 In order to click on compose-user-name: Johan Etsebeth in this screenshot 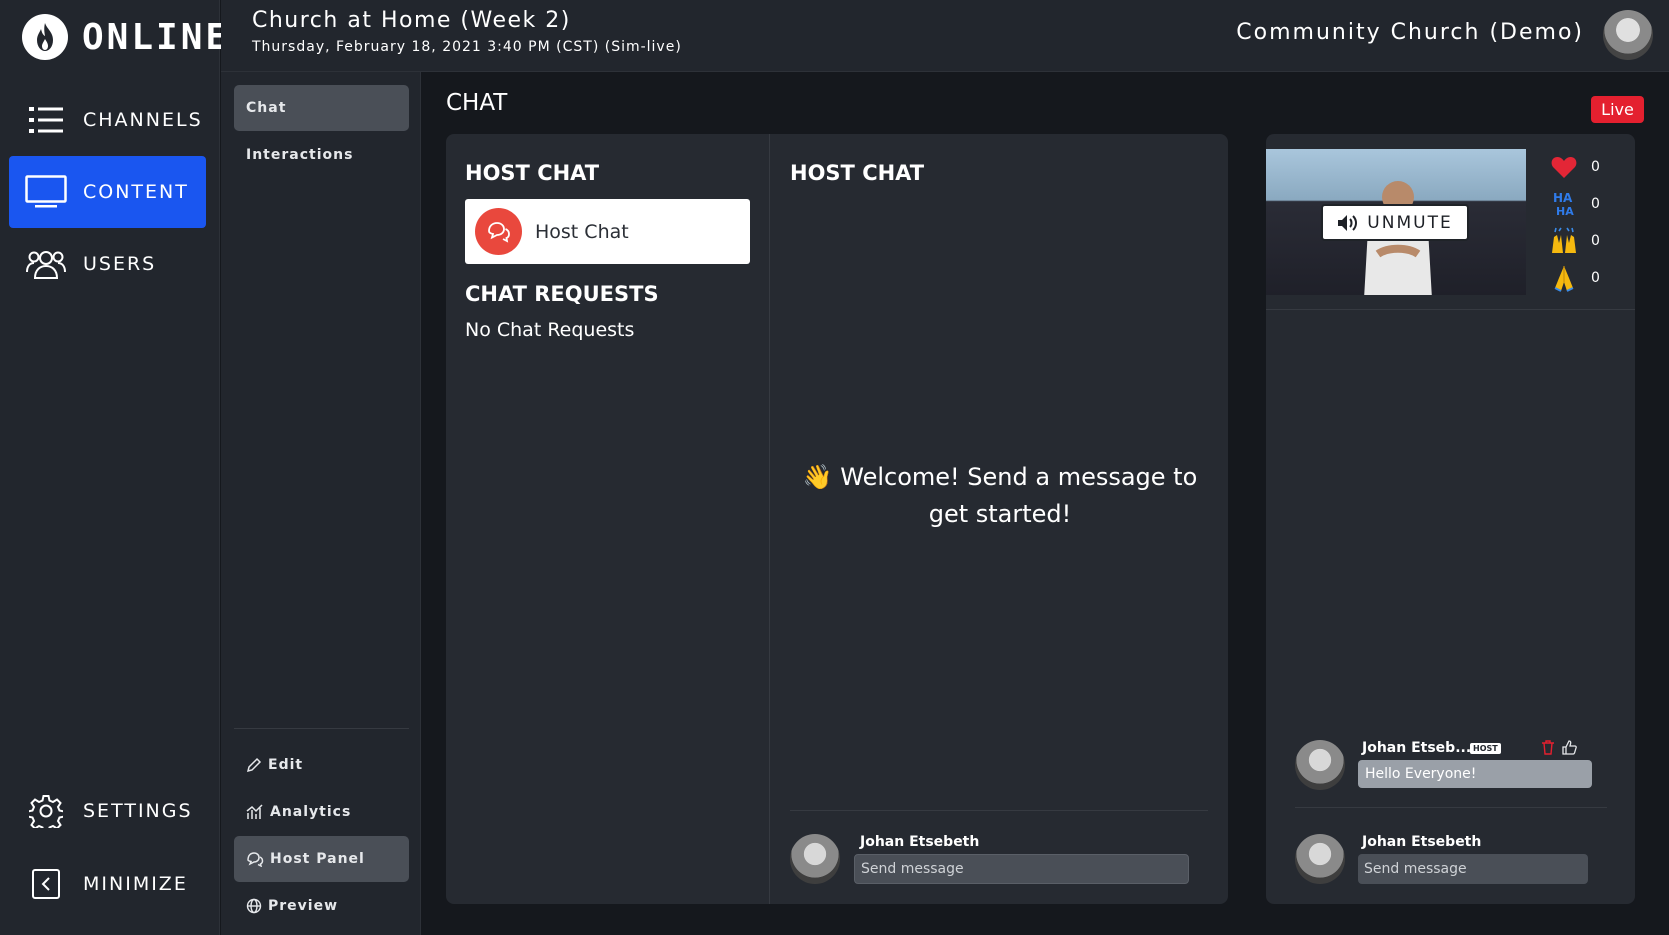, I will do `click(920, 842)`.